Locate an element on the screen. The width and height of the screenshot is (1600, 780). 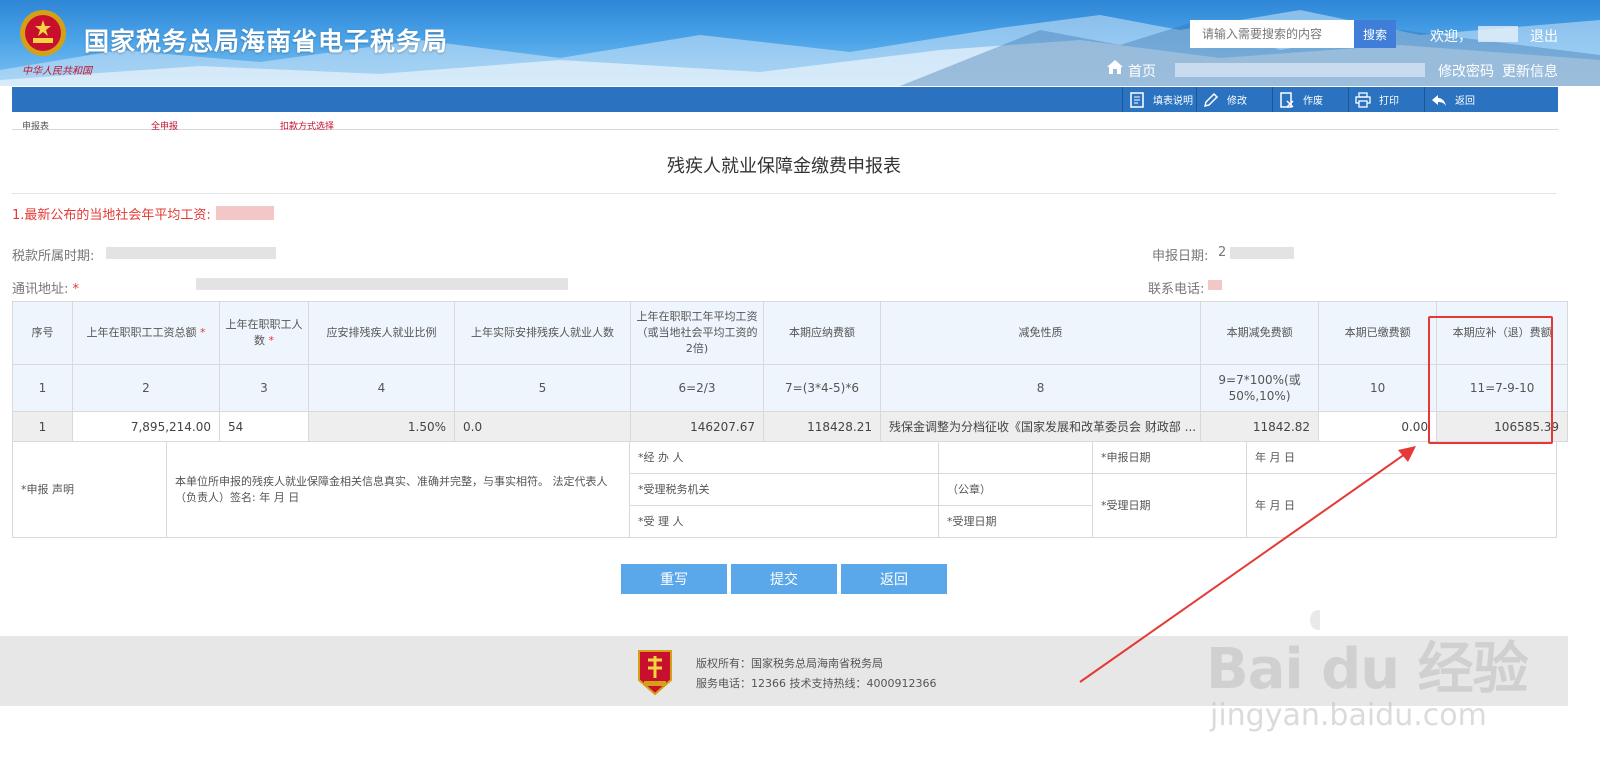
total-wages-input: 7,895,214.00 is located at coordinates (146, 426).